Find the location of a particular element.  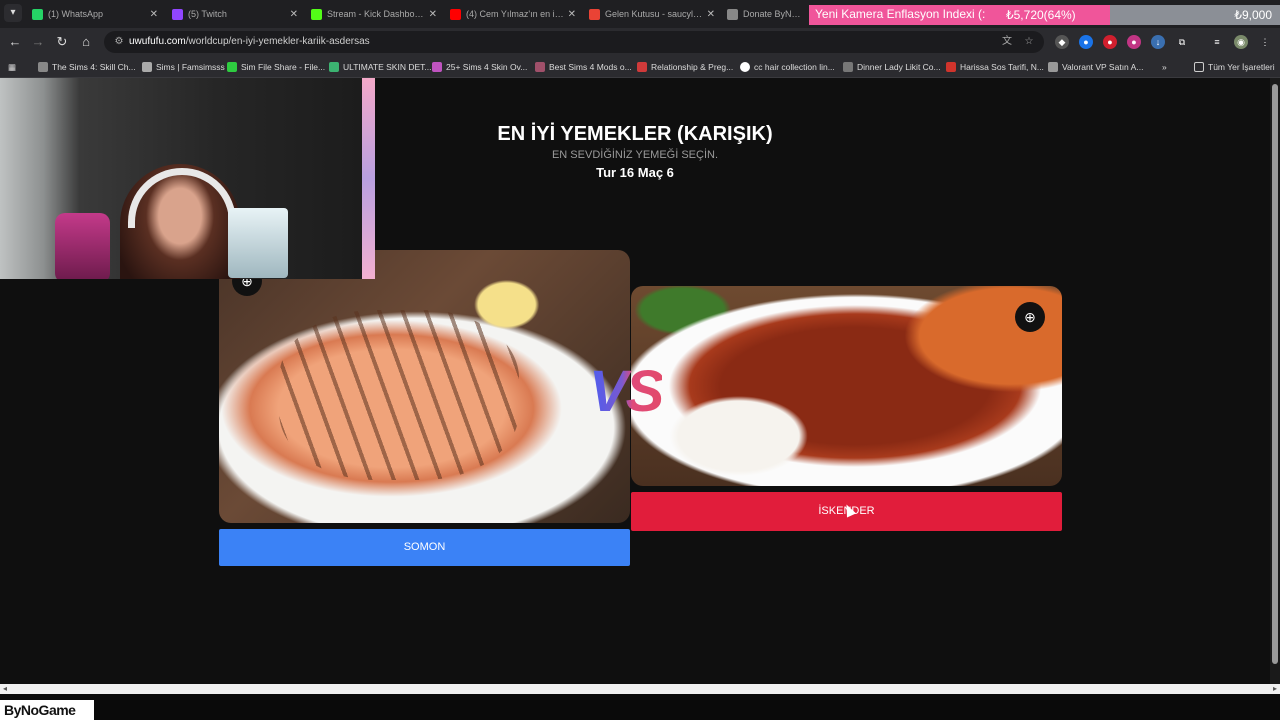

tab-youtube: (4) Cem Yılmaz'ın en iyi ta ✕ is located at coordinates (513, 14).